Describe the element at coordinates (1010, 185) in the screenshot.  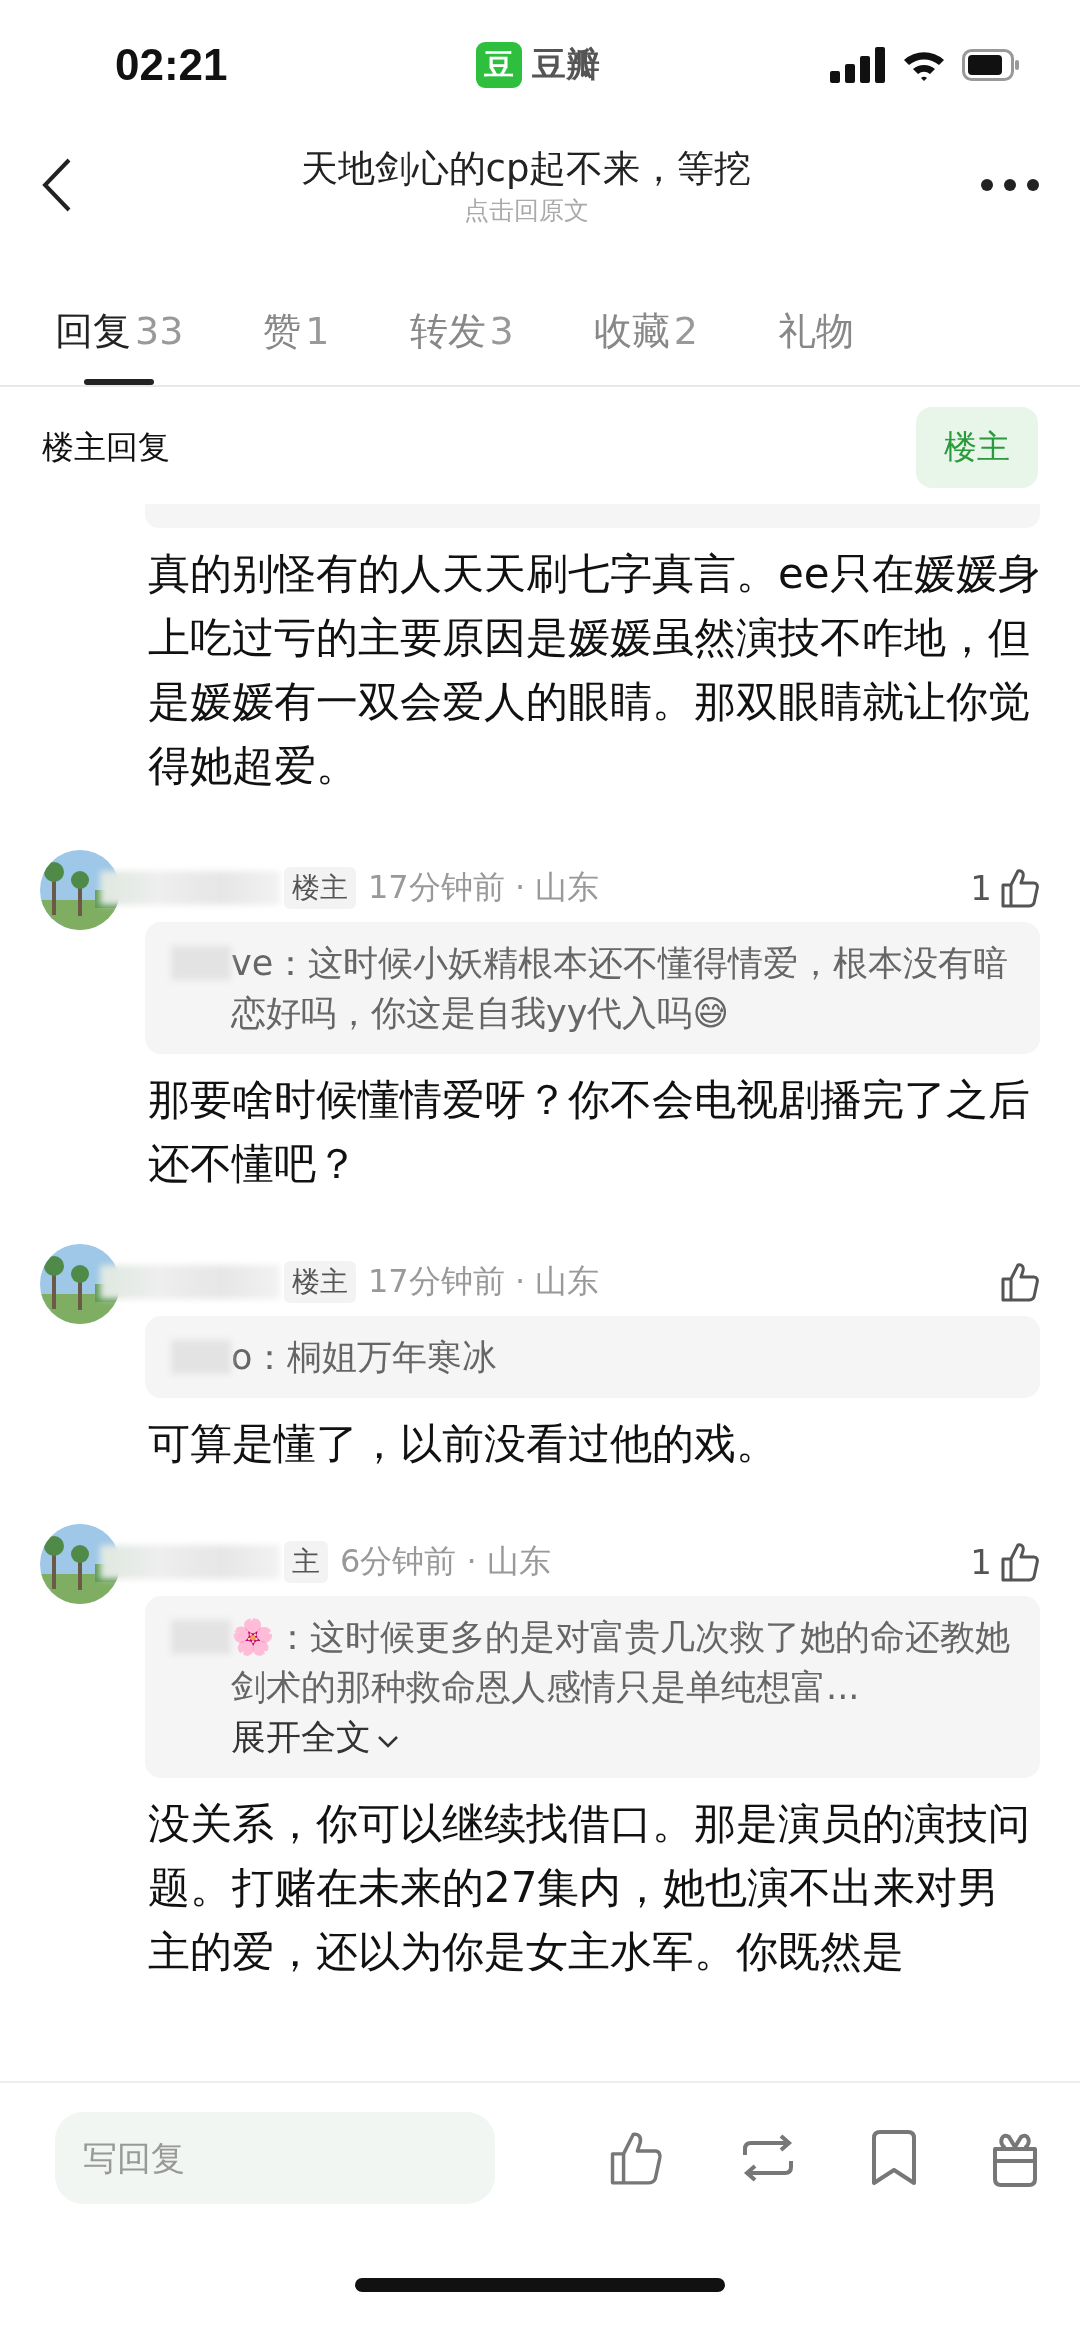
I see `more-icon` at that location.